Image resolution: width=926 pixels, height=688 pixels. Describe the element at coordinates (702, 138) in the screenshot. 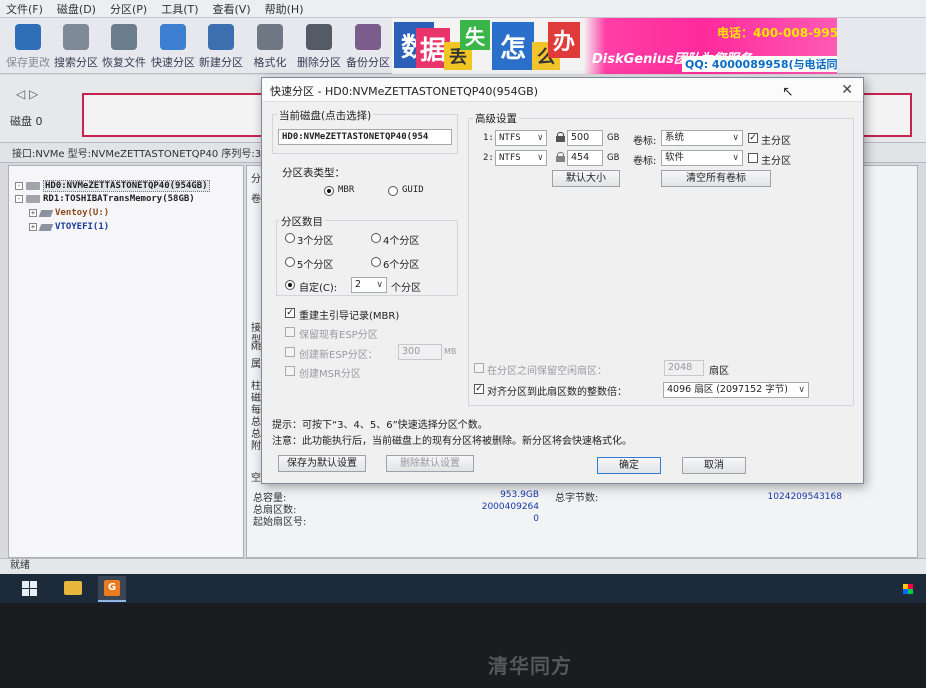

I see `partition-1-label-select: 系统 ∨` at that location.